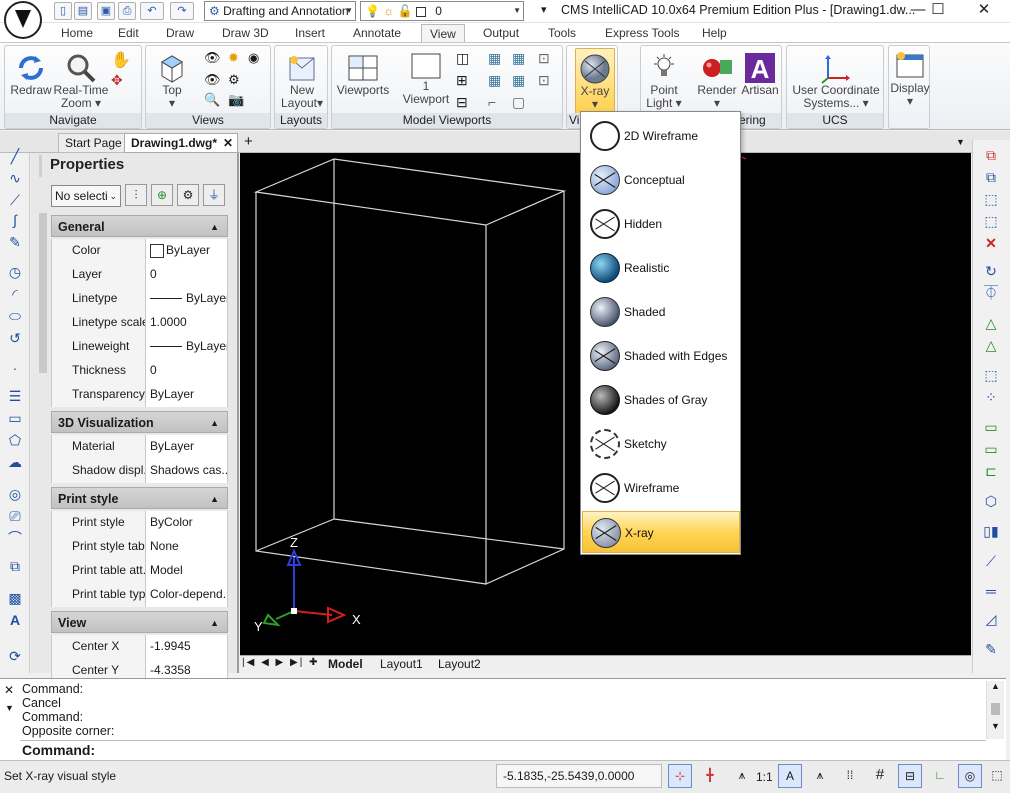 This screenshot has height=793, width=1010. What do you see at coordinates (15, 462) in the screenshot?
I see `cloud-tool-icon: ☁` at bounding box center [15, 462].